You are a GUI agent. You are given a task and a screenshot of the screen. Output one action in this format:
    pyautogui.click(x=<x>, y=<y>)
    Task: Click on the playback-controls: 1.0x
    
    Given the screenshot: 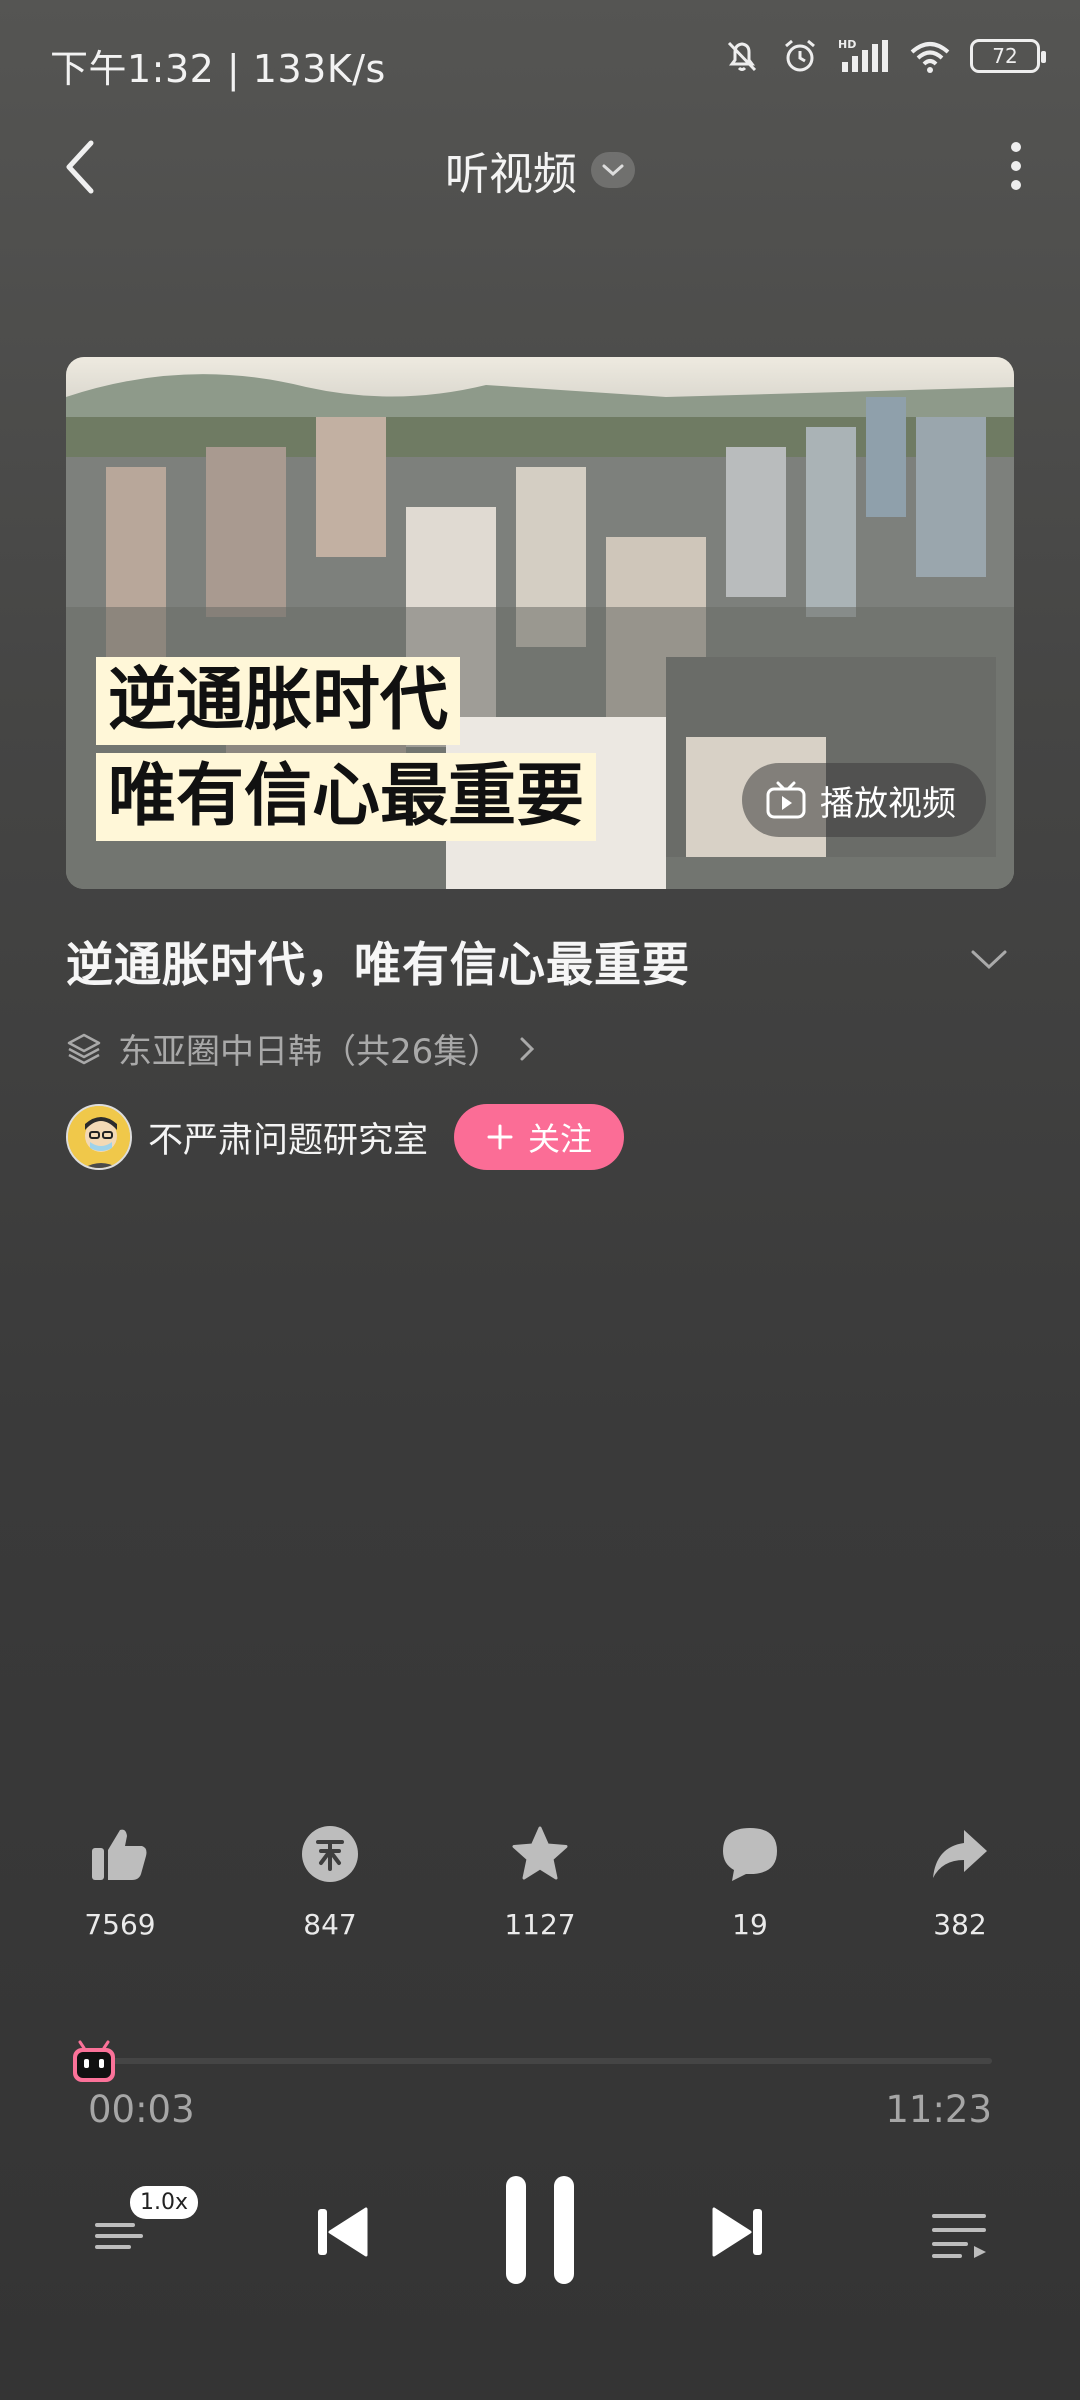 What is the action you would take?
    pyautogui.click(x=540, y=2225)
    